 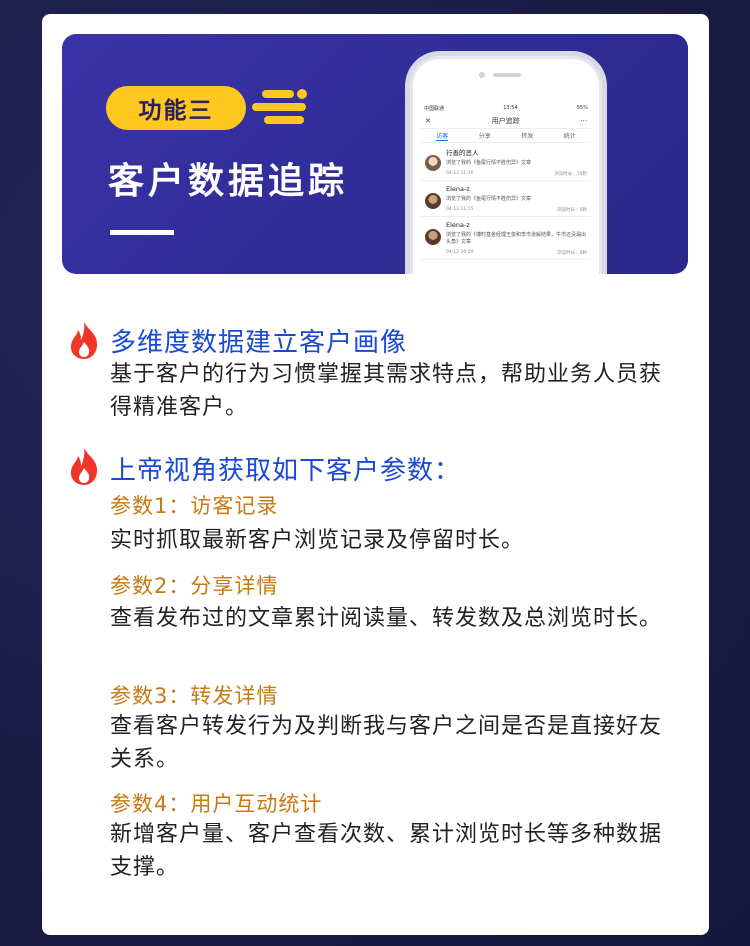 What do you see at coordinates (482, 75) in the screenshot?
I see `phone-camera` at bounding box center [482, 75].